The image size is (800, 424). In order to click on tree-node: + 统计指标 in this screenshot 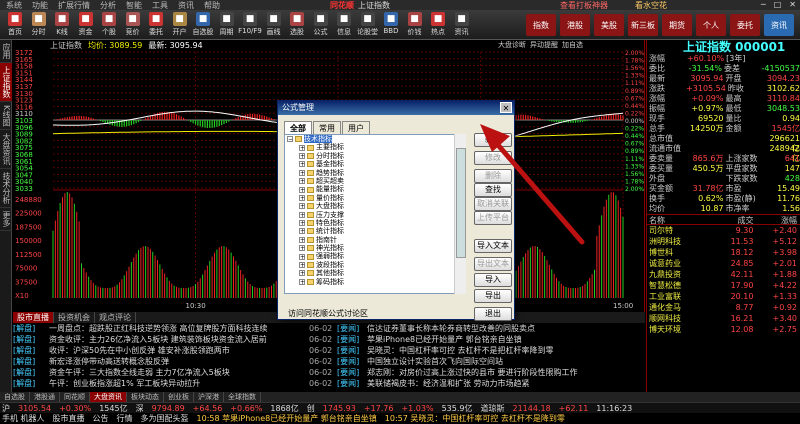, I will do `click(375, 231)`.